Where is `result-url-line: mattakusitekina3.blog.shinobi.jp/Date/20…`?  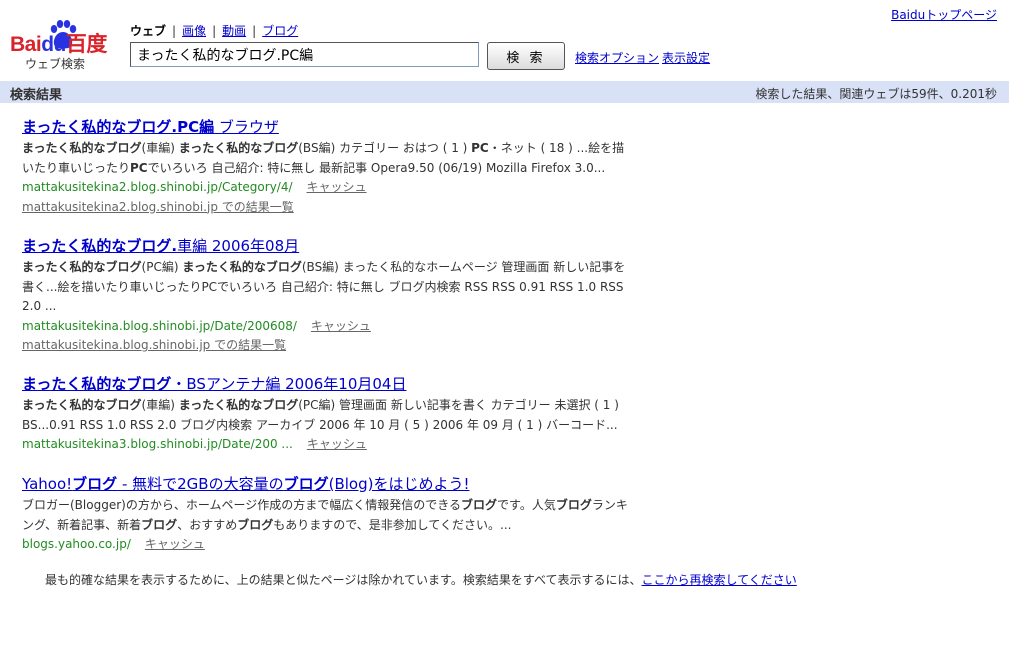 result-url-line: mattakusitekina3.blog.shinobi.jp/Date/20… is located at coordinates (327, 445).